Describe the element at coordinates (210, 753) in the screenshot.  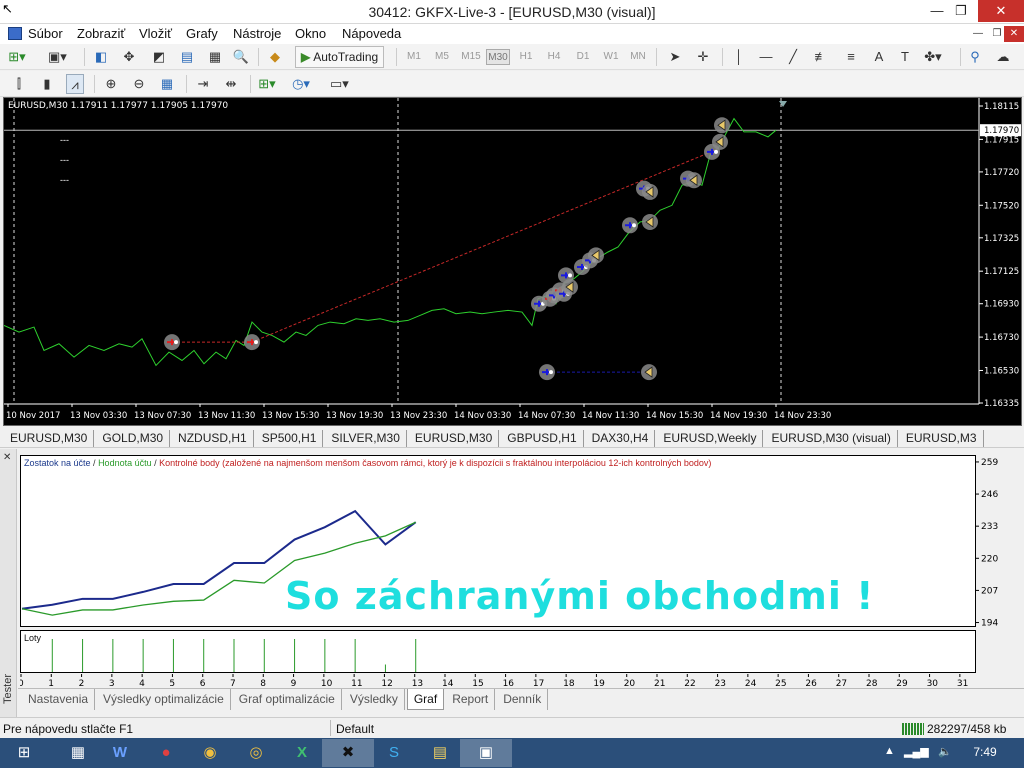
I see `taskbar-app-icon: ◉` at that location.